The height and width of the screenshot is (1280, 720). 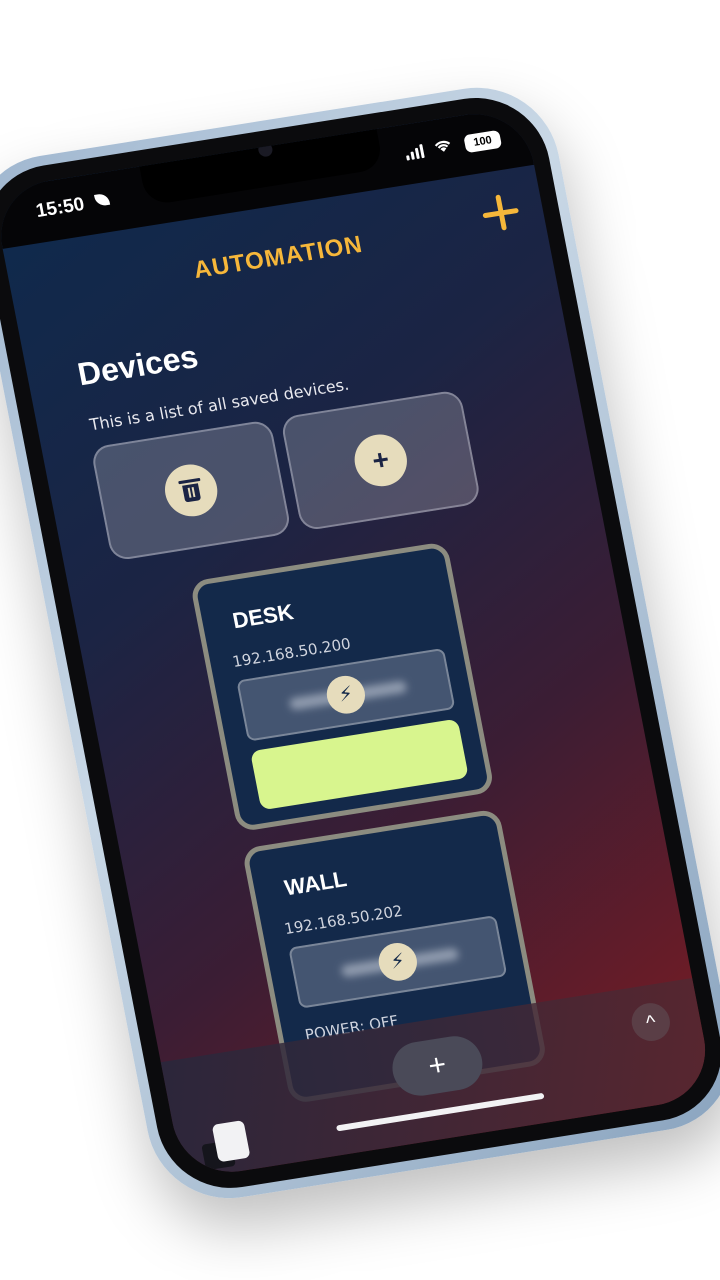 I want to click on add-device-button: +, so click(x=381, y=460).